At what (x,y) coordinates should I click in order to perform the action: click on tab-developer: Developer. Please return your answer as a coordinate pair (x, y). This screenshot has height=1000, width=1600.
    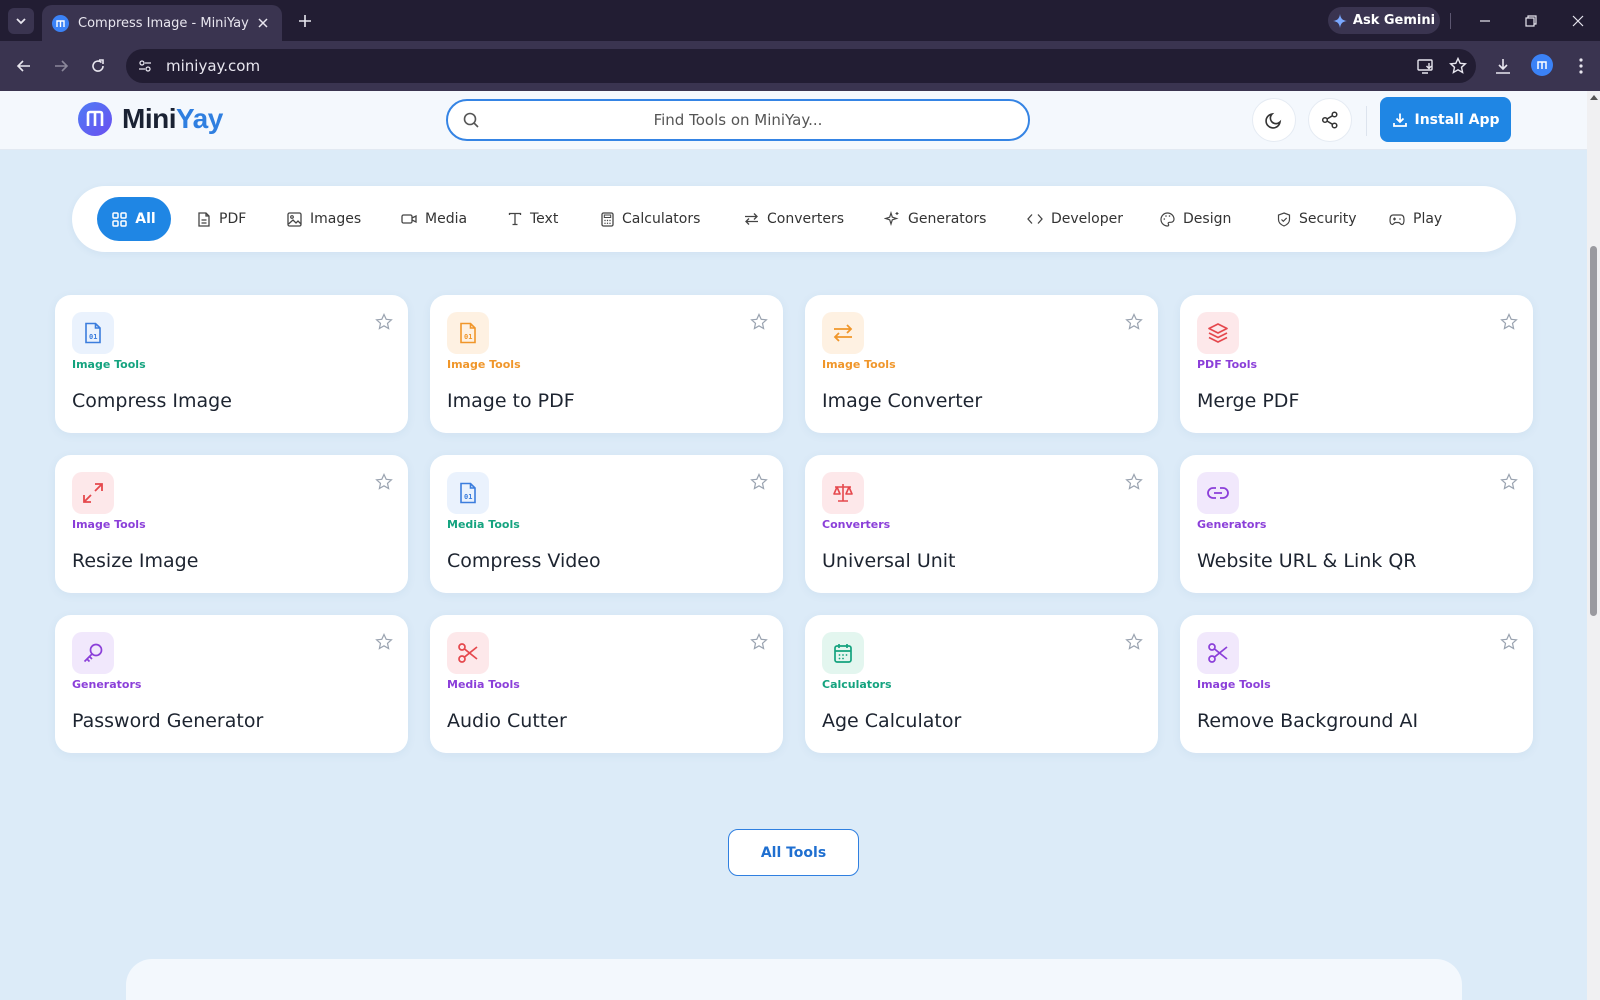
    Looking at the image, I should click on (1075, 219).